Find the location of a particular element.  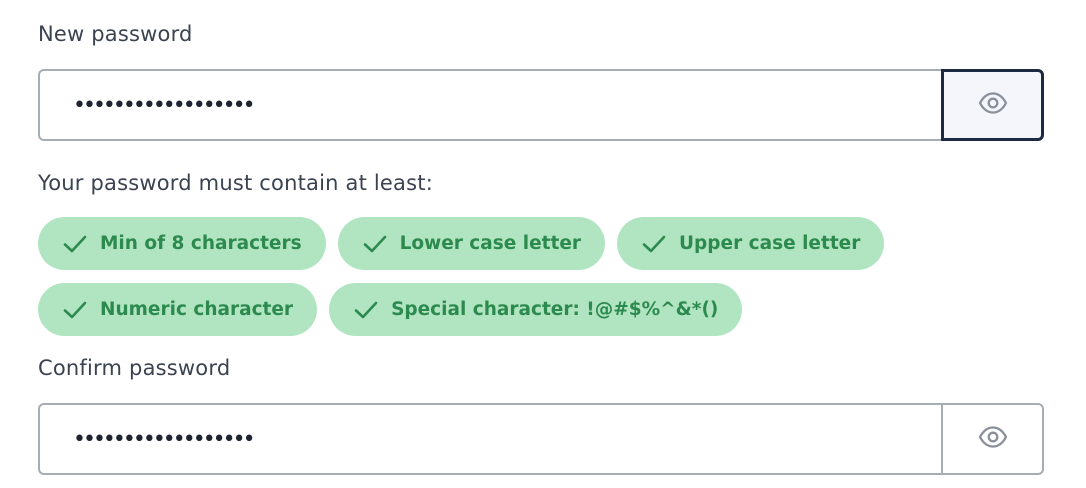

toggle-confirm-password-visibility-button is located at coordinates (992, 439).